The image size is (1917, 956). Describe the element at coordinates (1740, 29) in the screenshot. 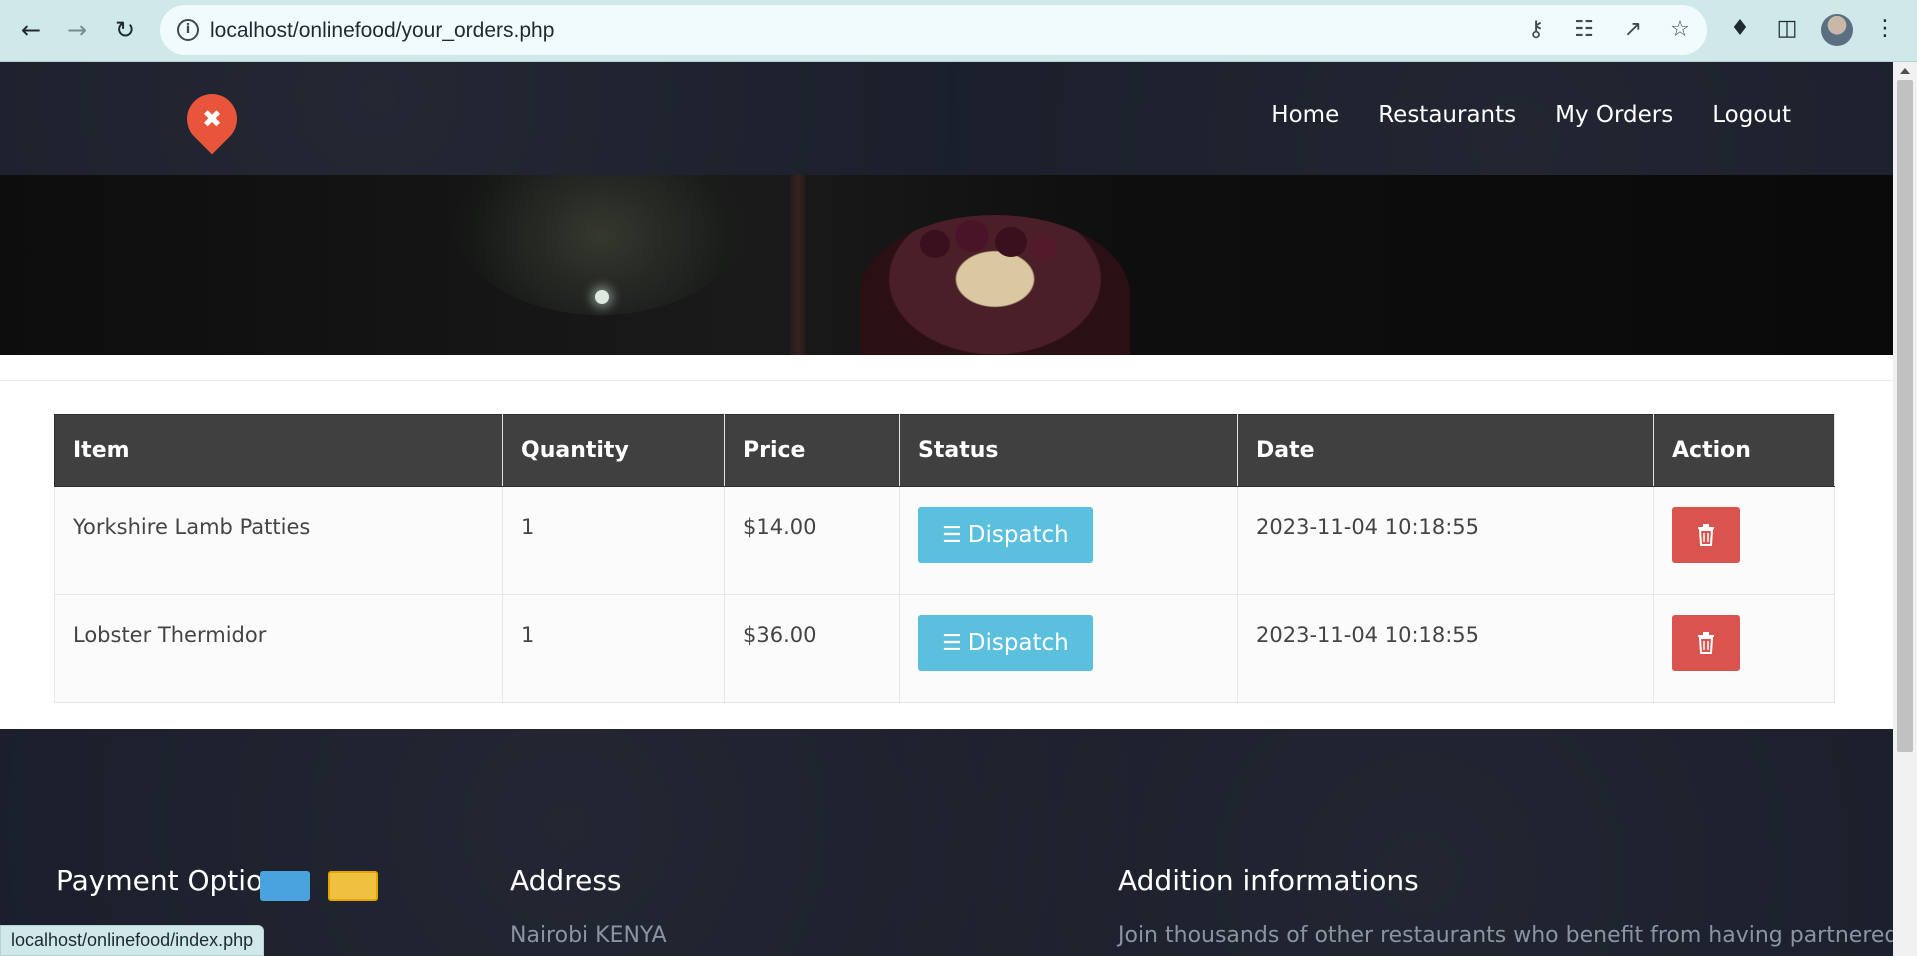

I see `extensions-icon: ♦` at that location.